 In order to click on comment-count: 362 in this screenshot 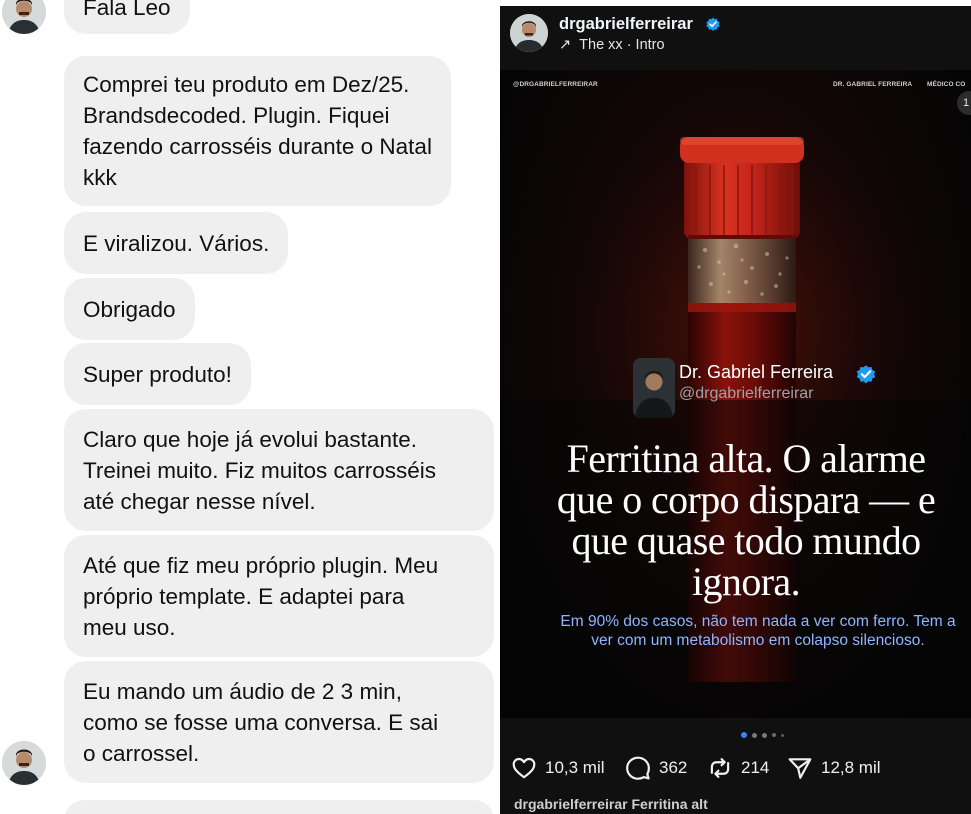, I will do `click(673, 767)`.